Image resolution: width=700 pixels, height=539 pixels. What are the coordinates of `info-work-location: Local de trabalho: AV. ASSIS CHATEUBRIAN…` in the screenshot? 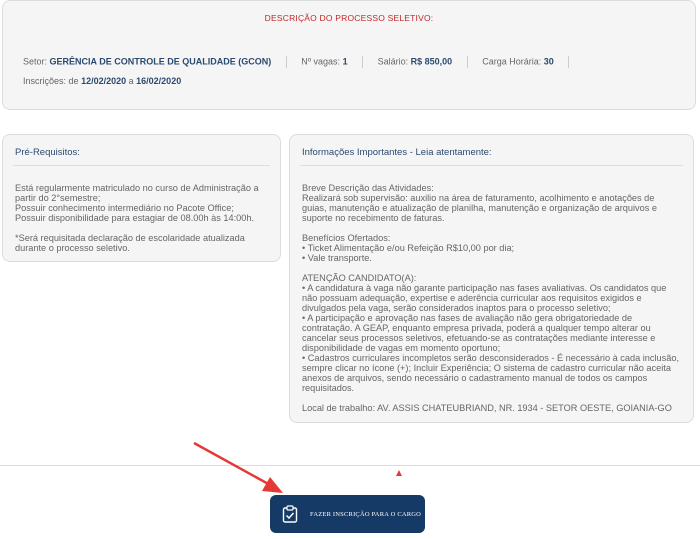 It's located at (487, 408).